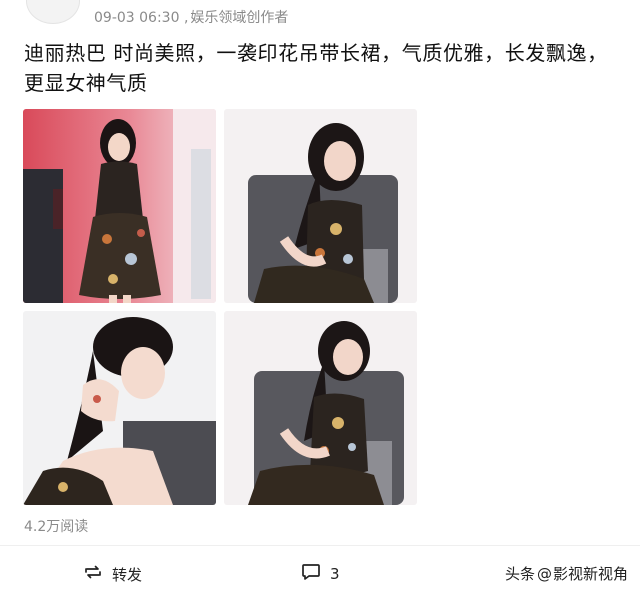 The image size is (640, 599). I want to click on post-meta: 09-03 06:30 , 娱乐领域创作者, so click(191, 17).